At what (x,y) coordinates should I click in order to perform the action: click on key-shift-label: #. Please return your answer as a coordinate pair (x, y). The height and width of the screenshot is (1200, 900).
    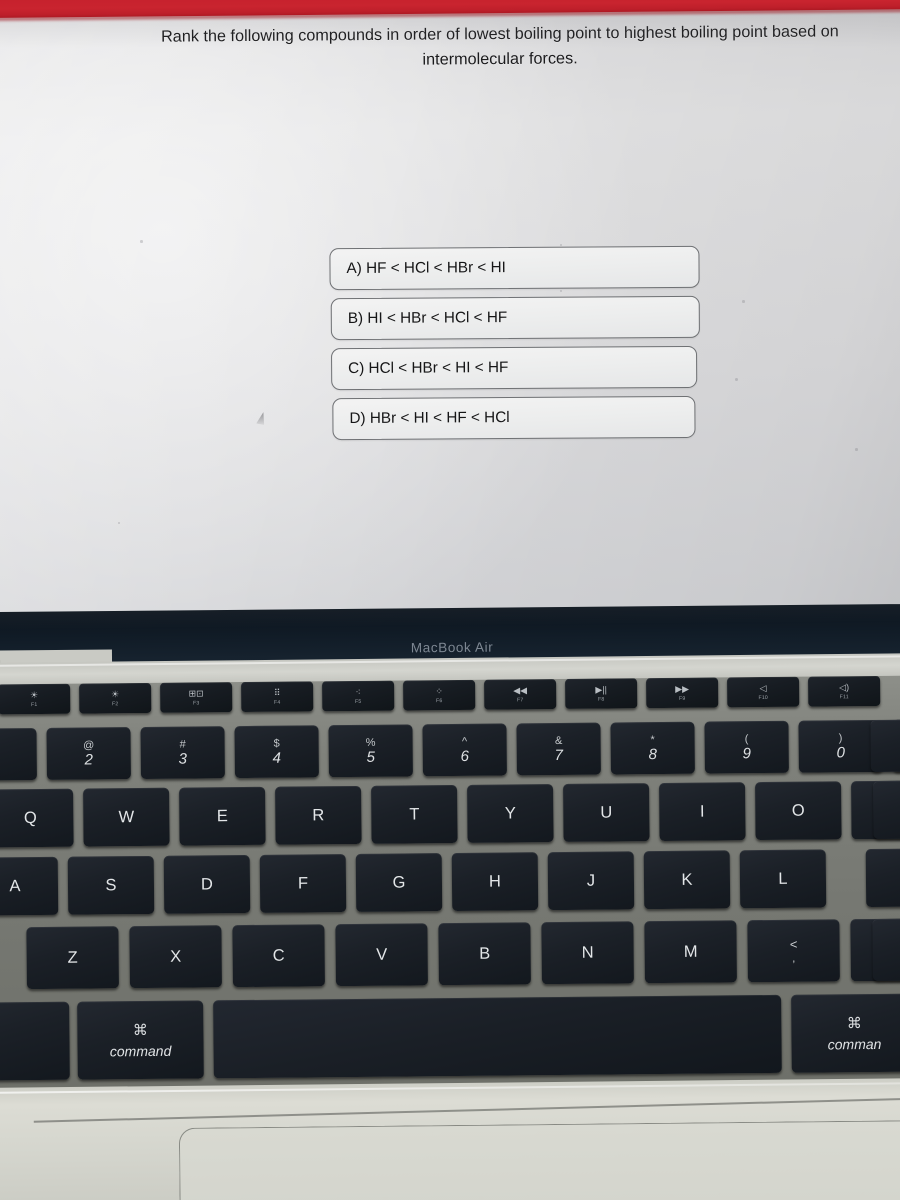
    Looking at the image, I should click on (182, 744).